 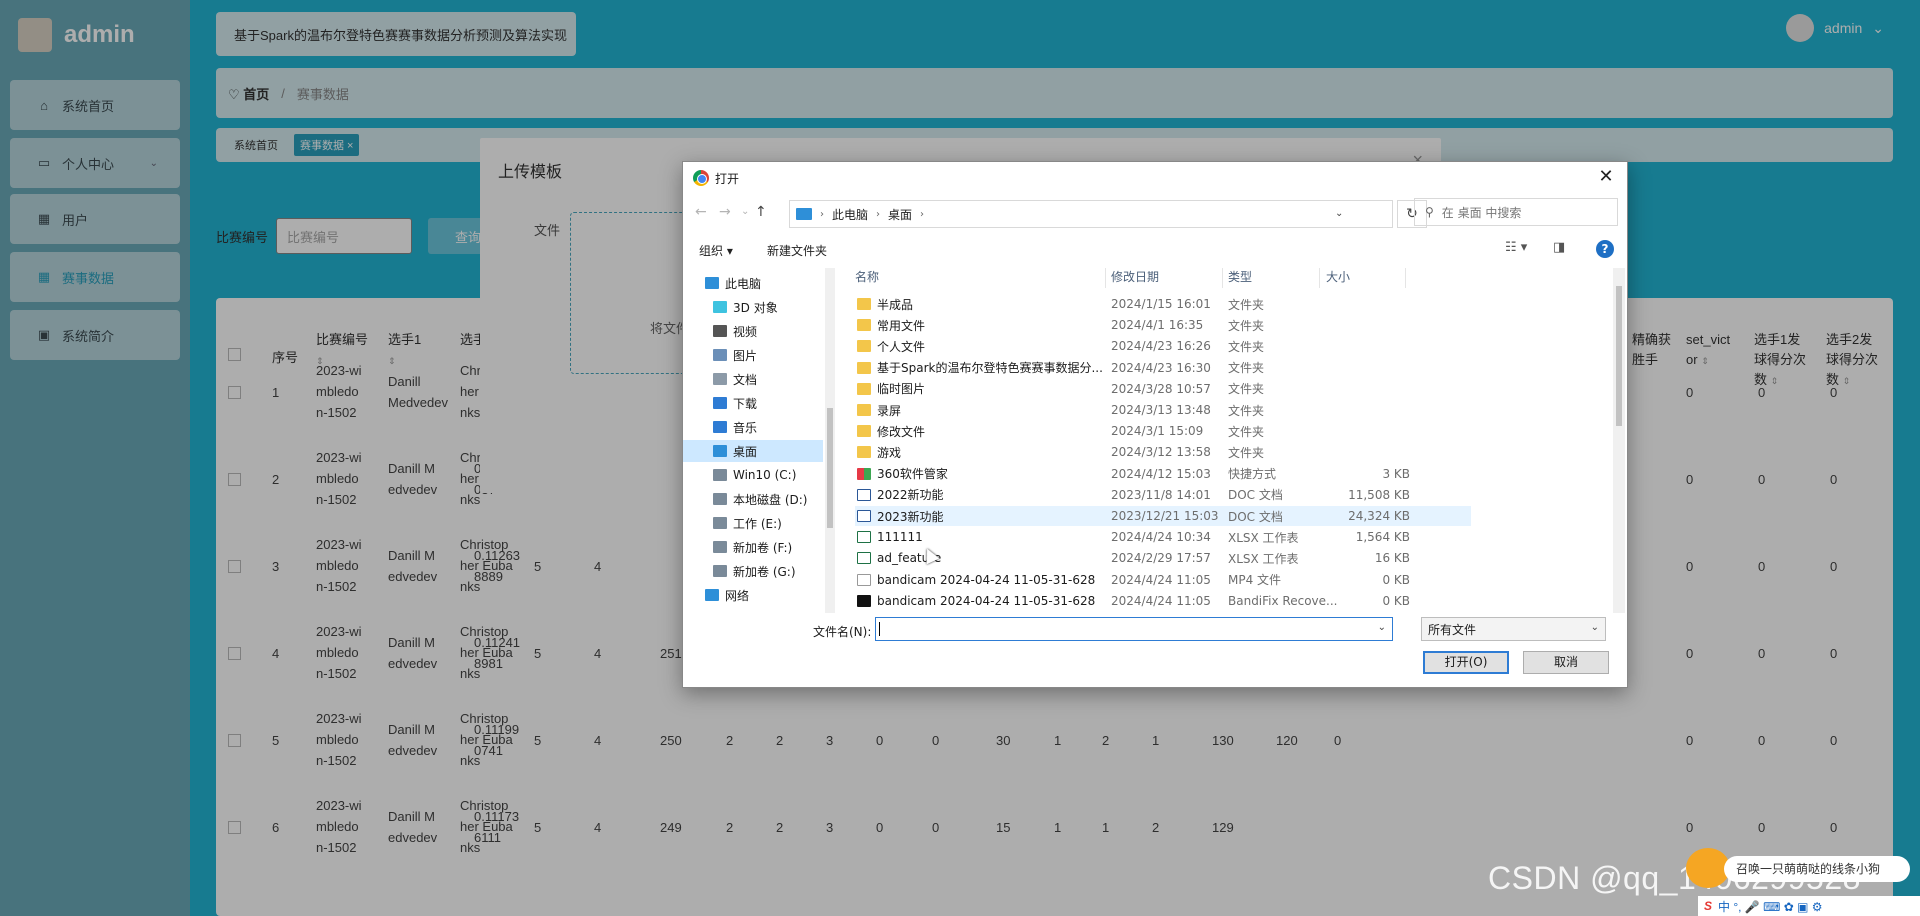 What do you see at coordinates (725, 212) in the screenshot?
I see `forward-arrow-icon: →` at bounding box center [725, 212].